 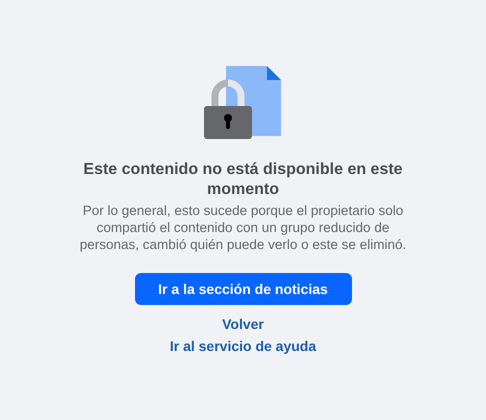 I want to click on news-feed-button: Ir a la sección de noticias, so click(x=243, y=289).